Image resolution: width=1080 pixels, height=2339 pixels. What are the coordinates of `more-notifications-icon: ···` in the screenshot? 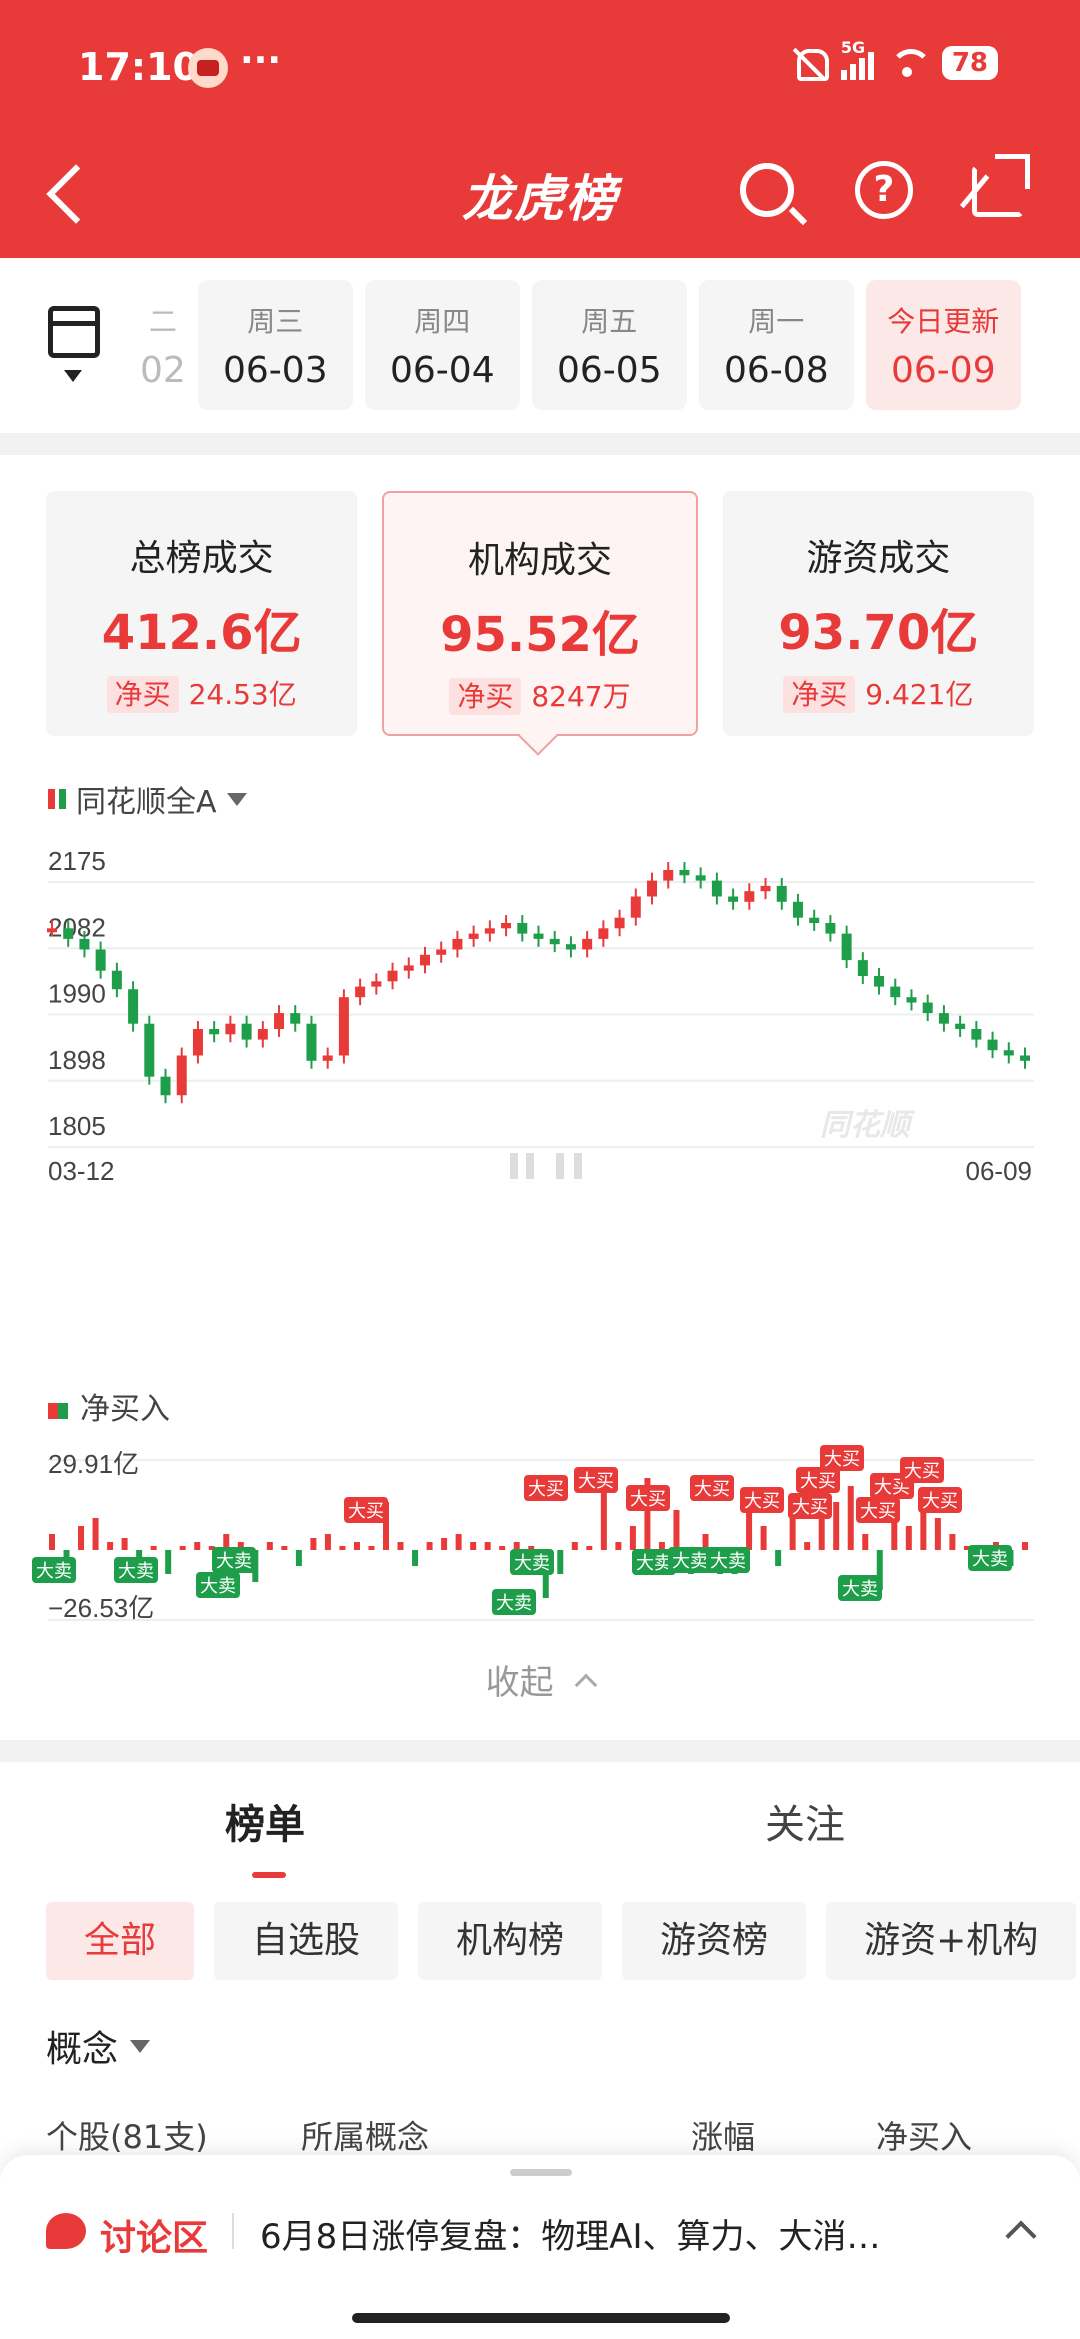 It's located at (261, 60).